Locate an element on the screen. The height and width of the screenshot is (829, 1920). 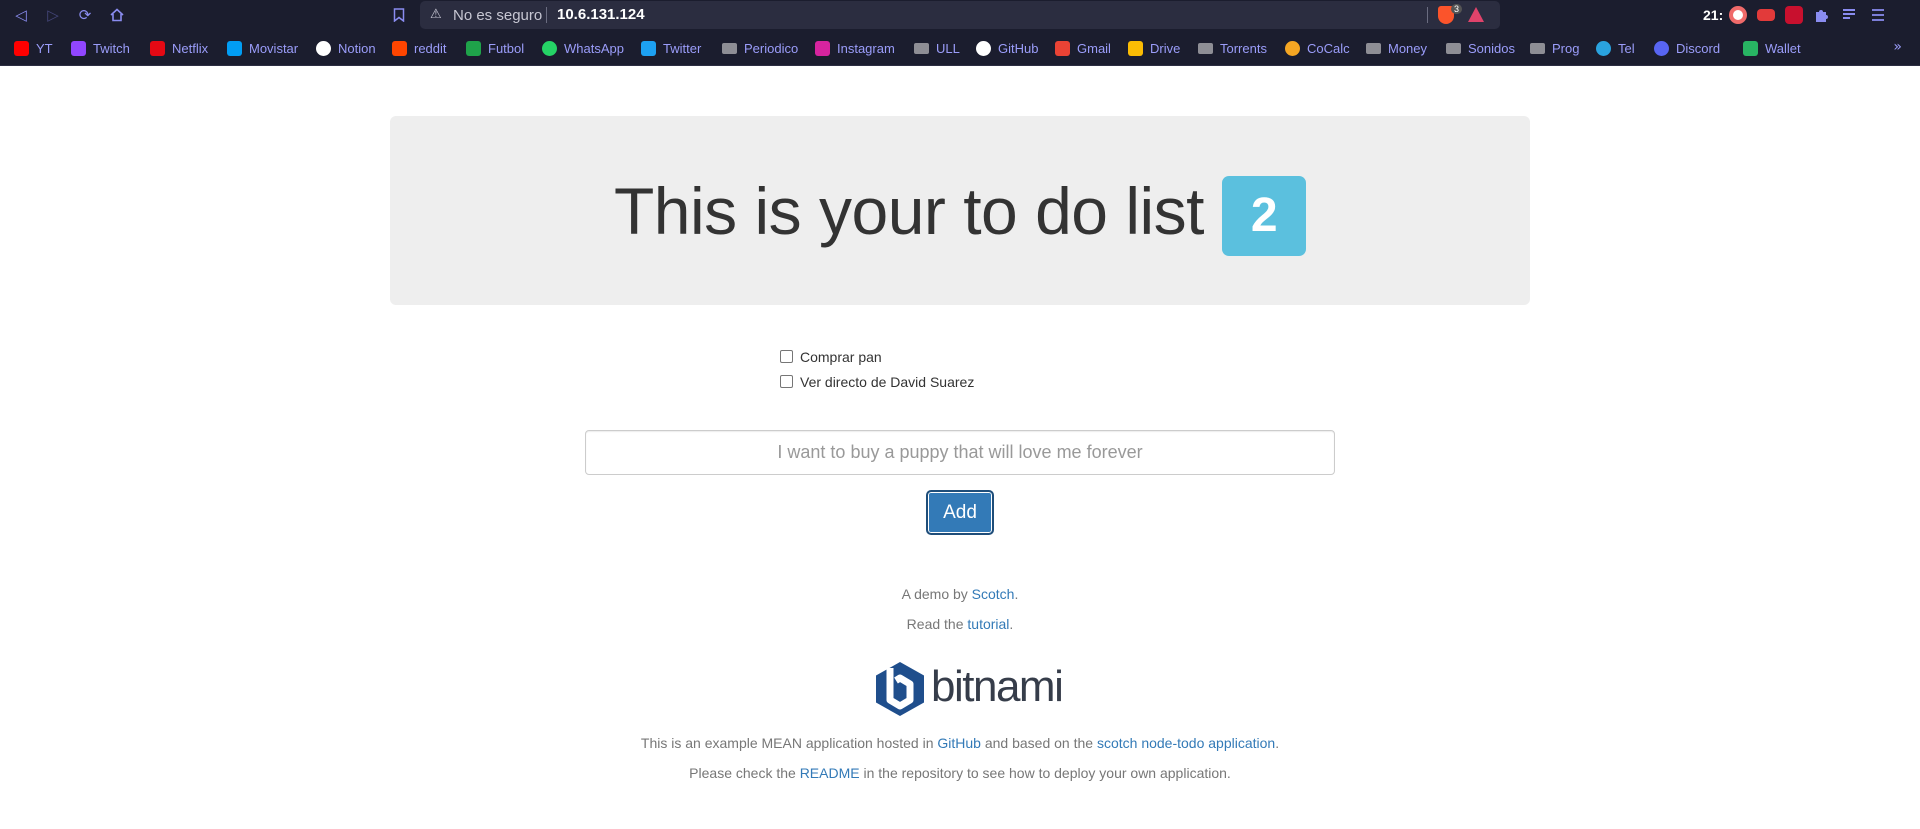
bookmark-notion: Notion is located at coordinates (346, 48).